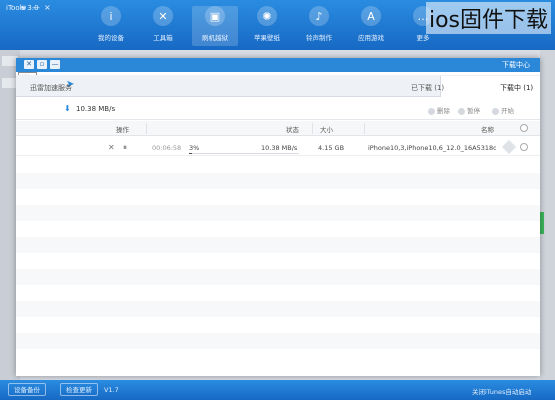 The width and height of the screenshot is (555, 400). What do you see at coordinates (244, 153) in the screenshot?
I see `progress-track` at bounding box center [244, 153].